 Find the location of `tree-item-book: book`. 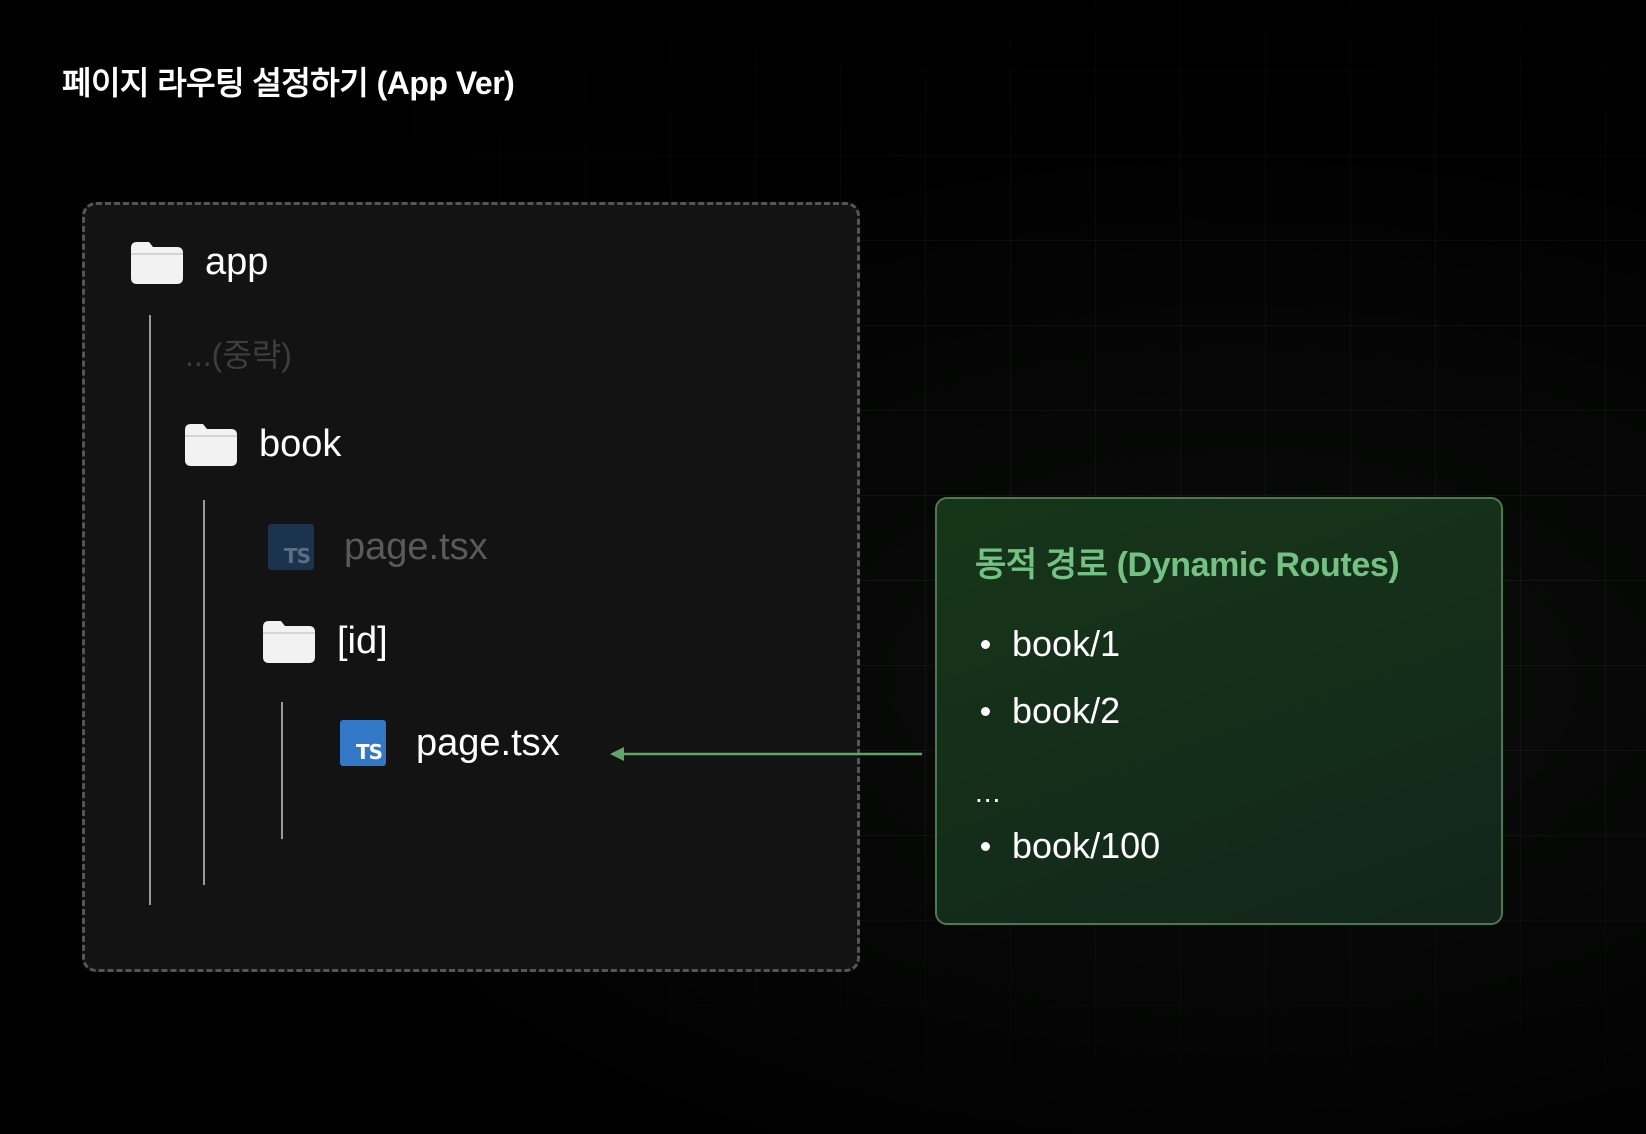

tree-item-book: book is located at coordinates (263, 444).